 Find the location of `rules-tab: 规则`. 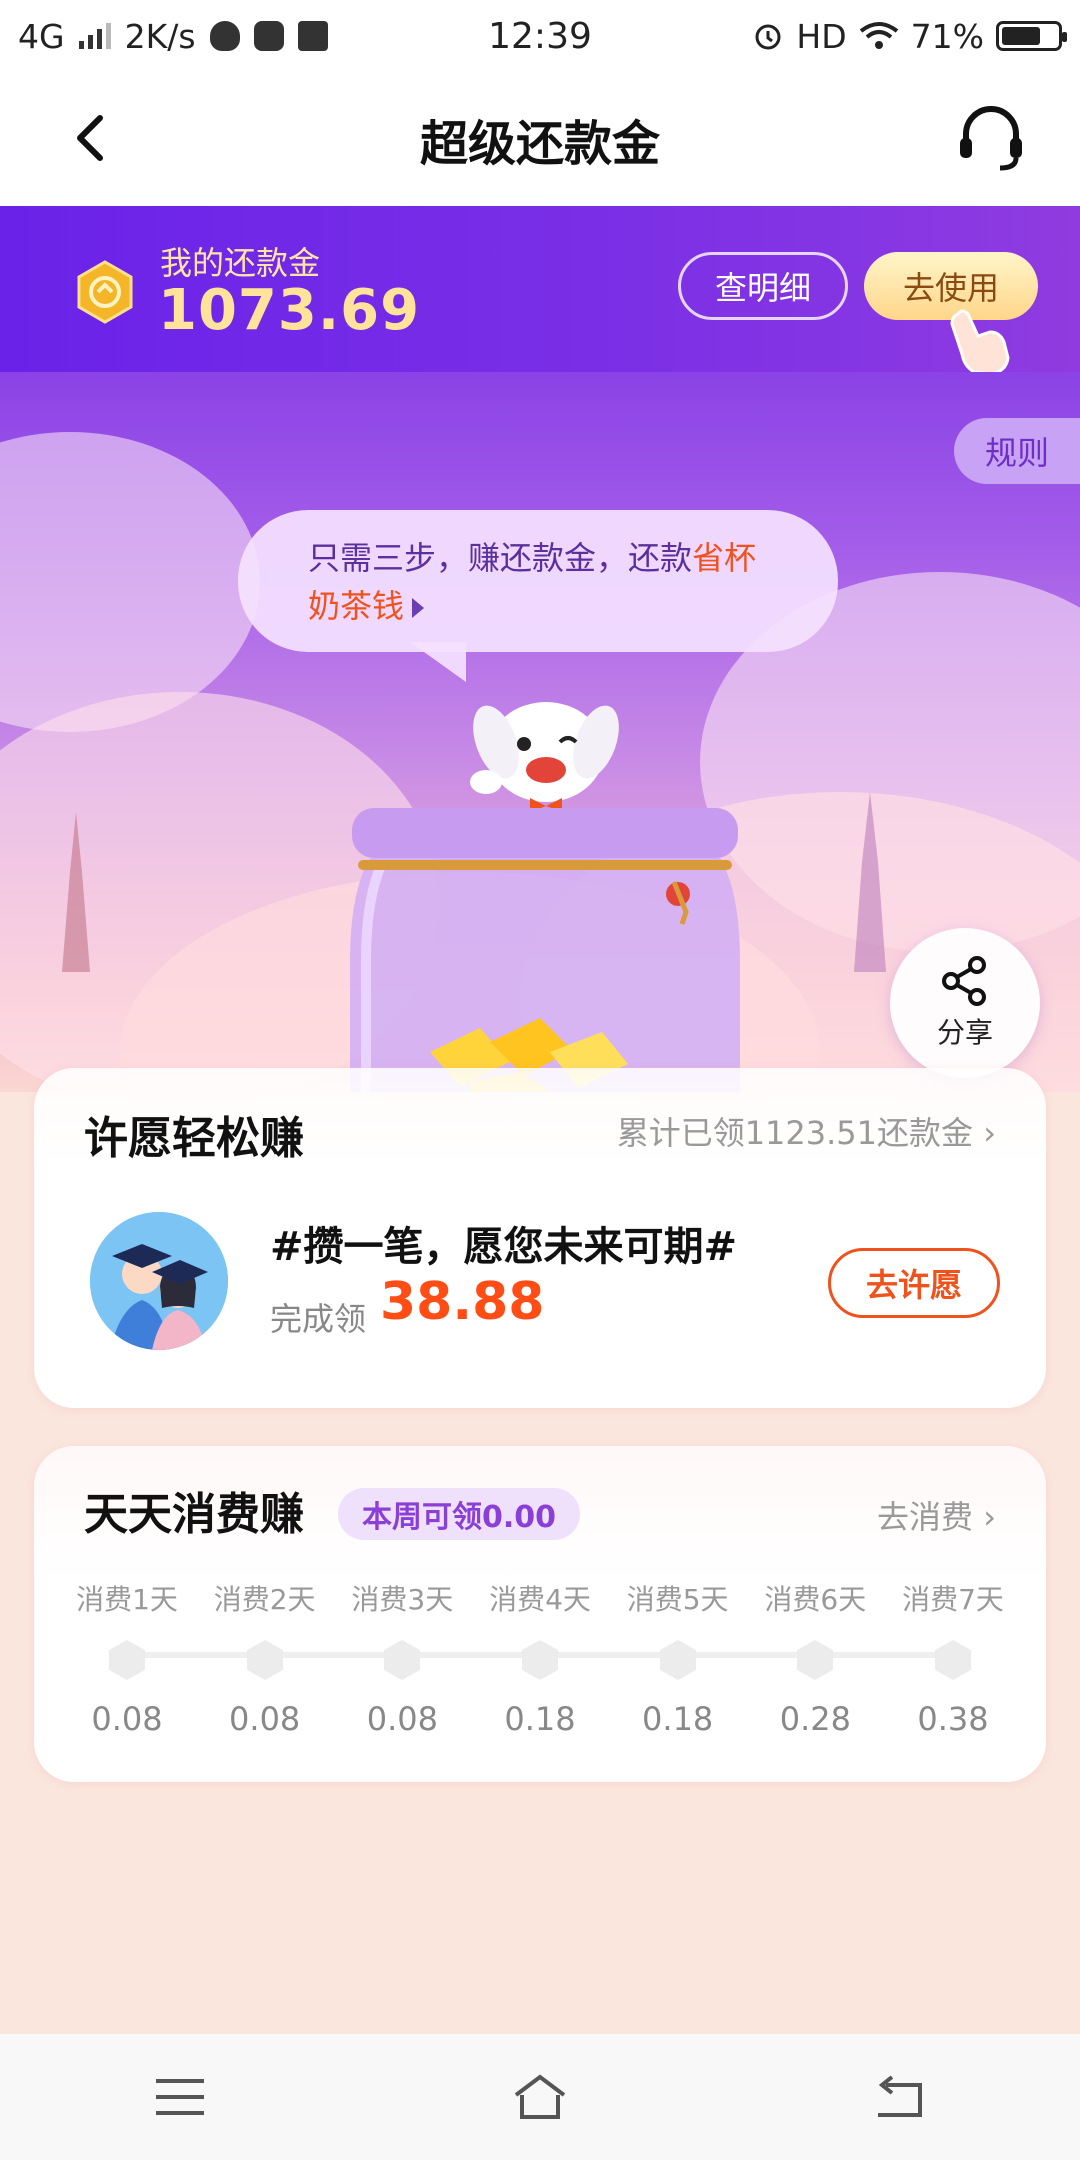

rules-tab: 规则 is located at coordinates (1017, 451).